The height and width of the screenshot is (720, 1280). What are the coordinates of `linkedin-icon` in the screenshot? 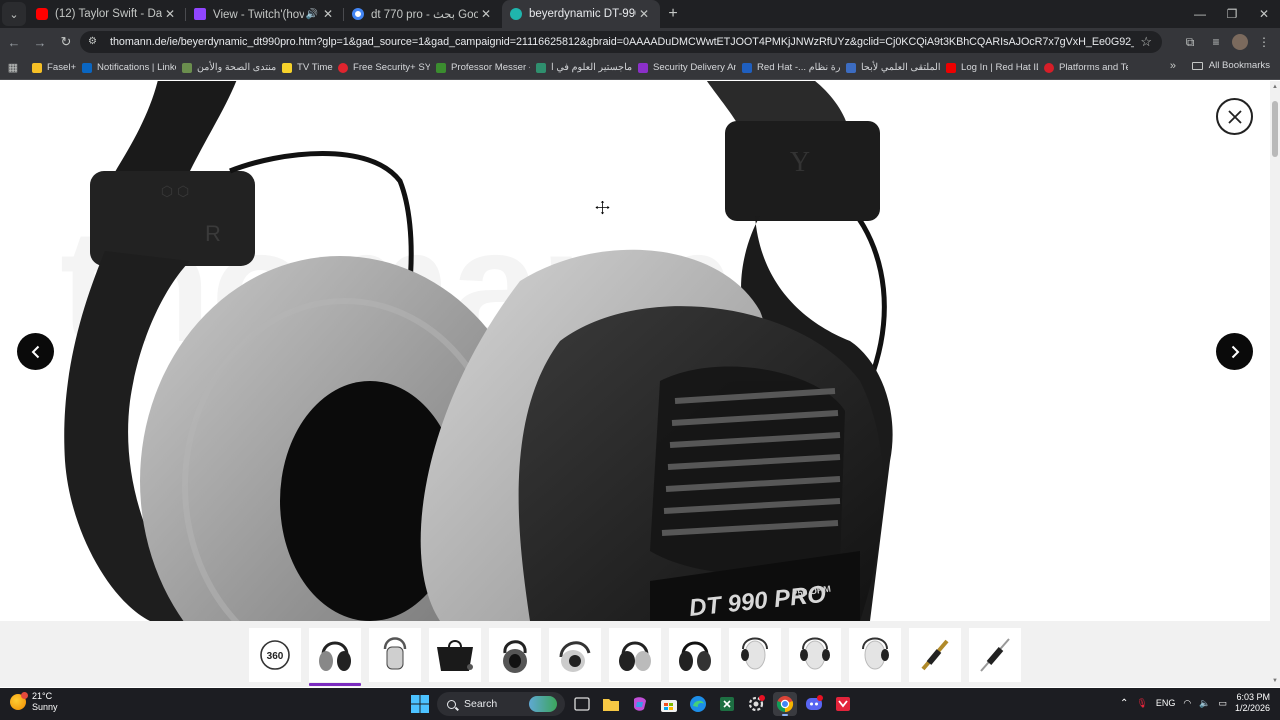 It's located at (87, 67).